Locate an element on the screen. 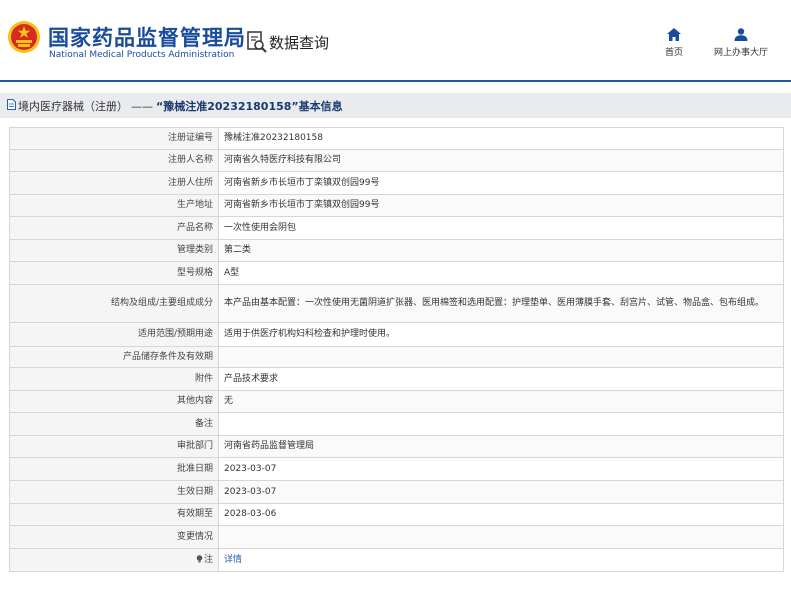 The width and height of the screenshot is (791, 592). field-label: 适用范围/预期用途 is located at coordinates (114, 334).